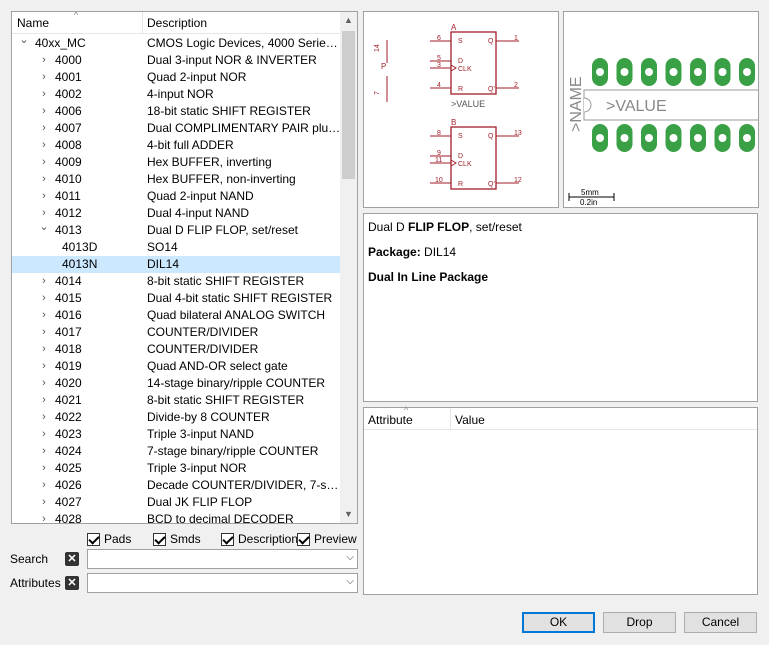 The height and width of the screenshot is (645, 769). What do you see at coordinates (177, 60) in the screenshot?
I see `tree-row: › 4000 Dual 3-input NOR & INVERTER` at bounding box center [177, 60].